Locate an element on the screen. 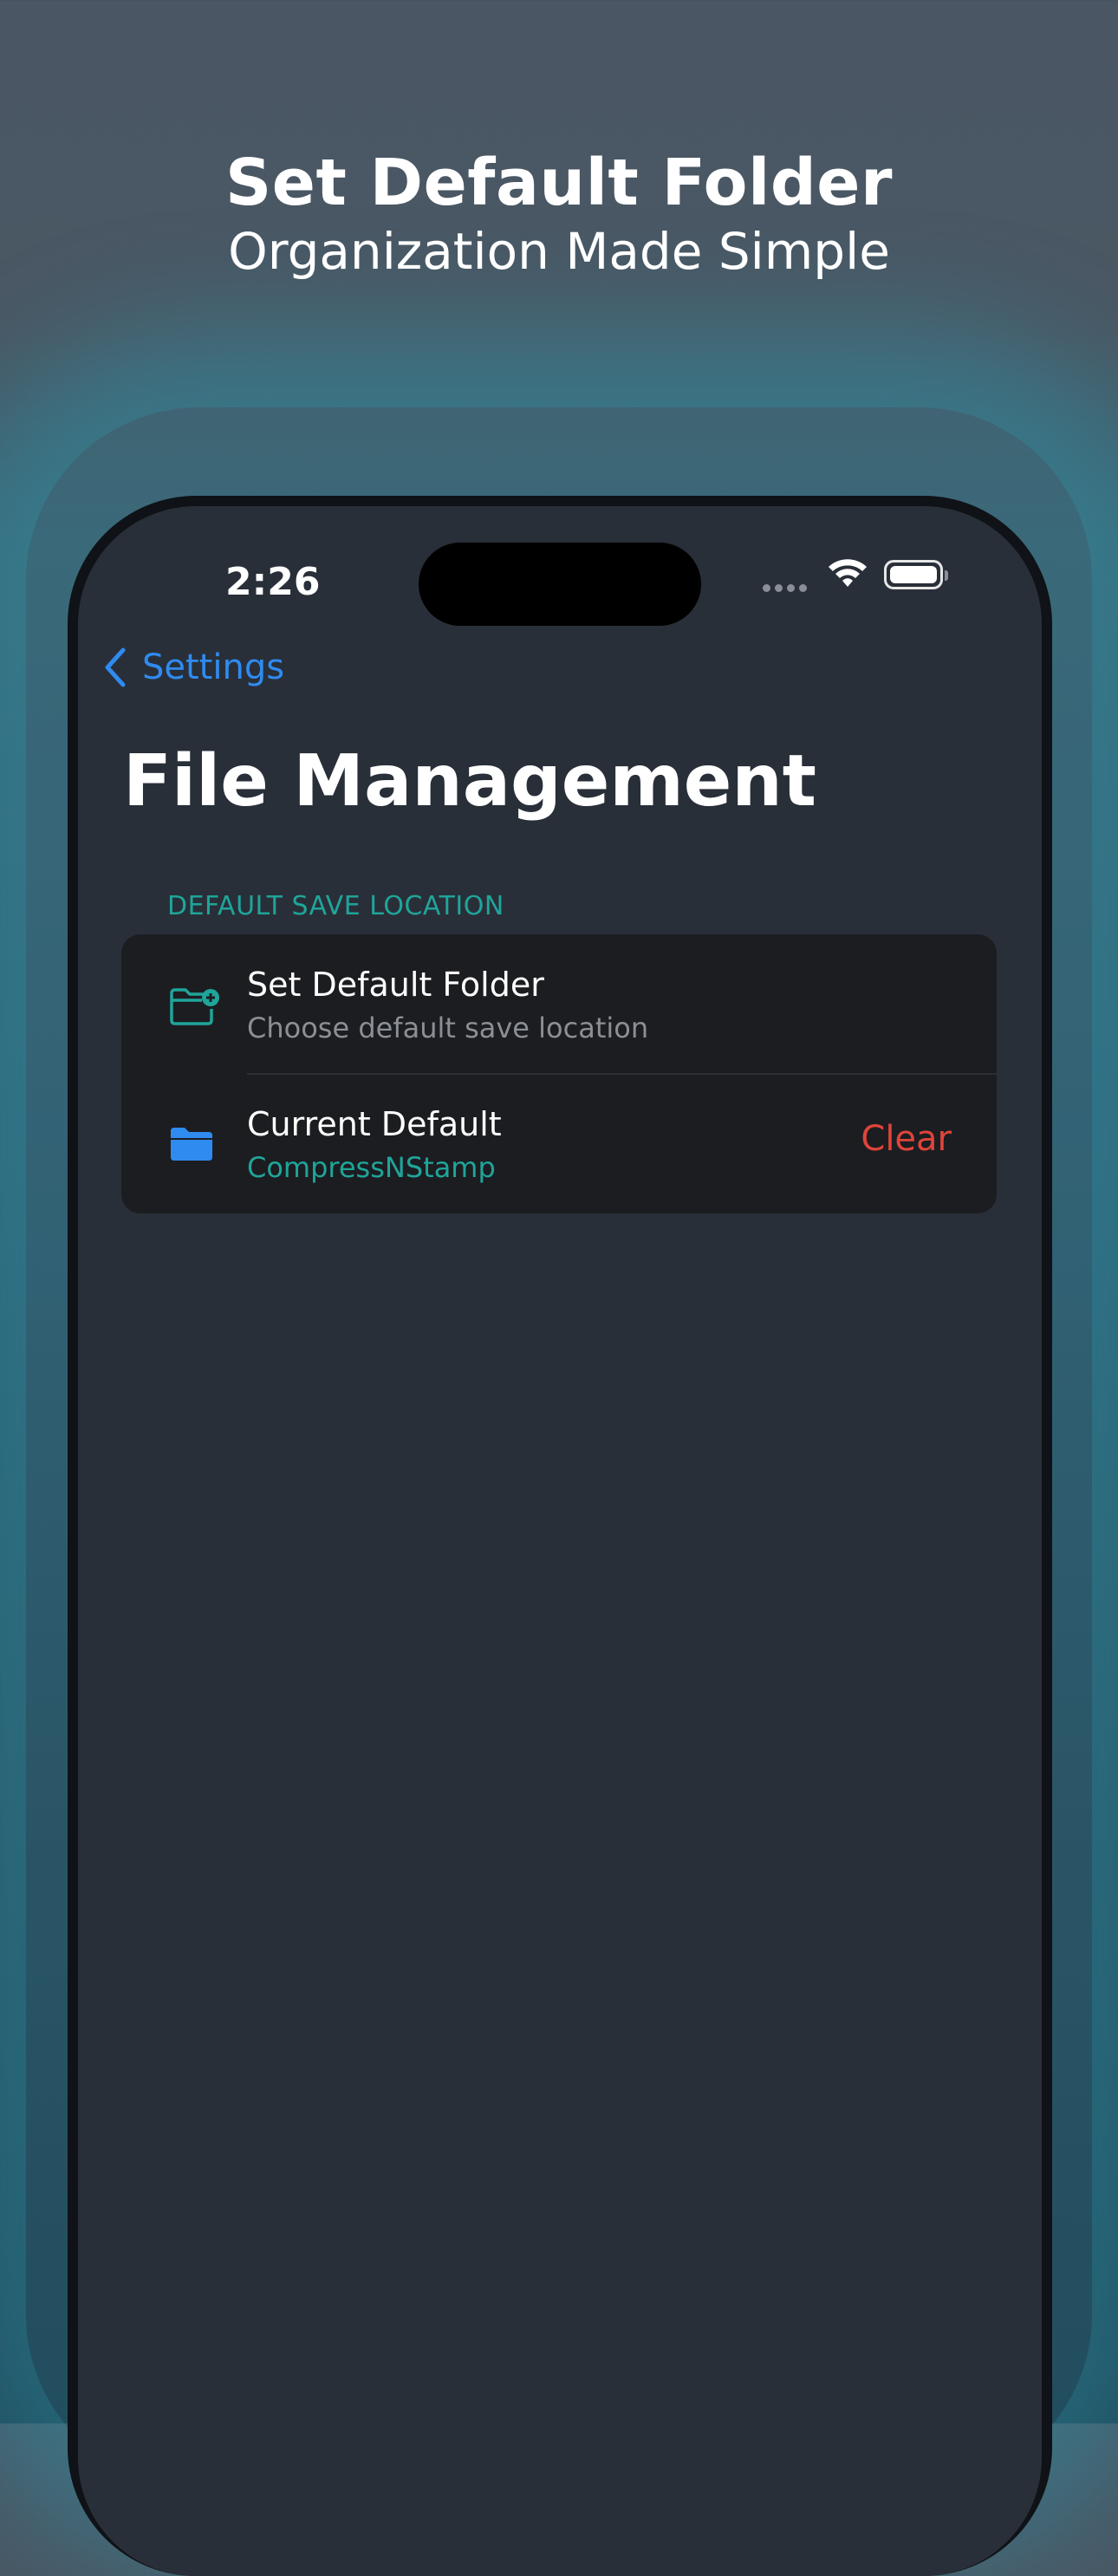 The image size is (1118, 2576). row-title: Current Default is located at coordinates (374, 1124).